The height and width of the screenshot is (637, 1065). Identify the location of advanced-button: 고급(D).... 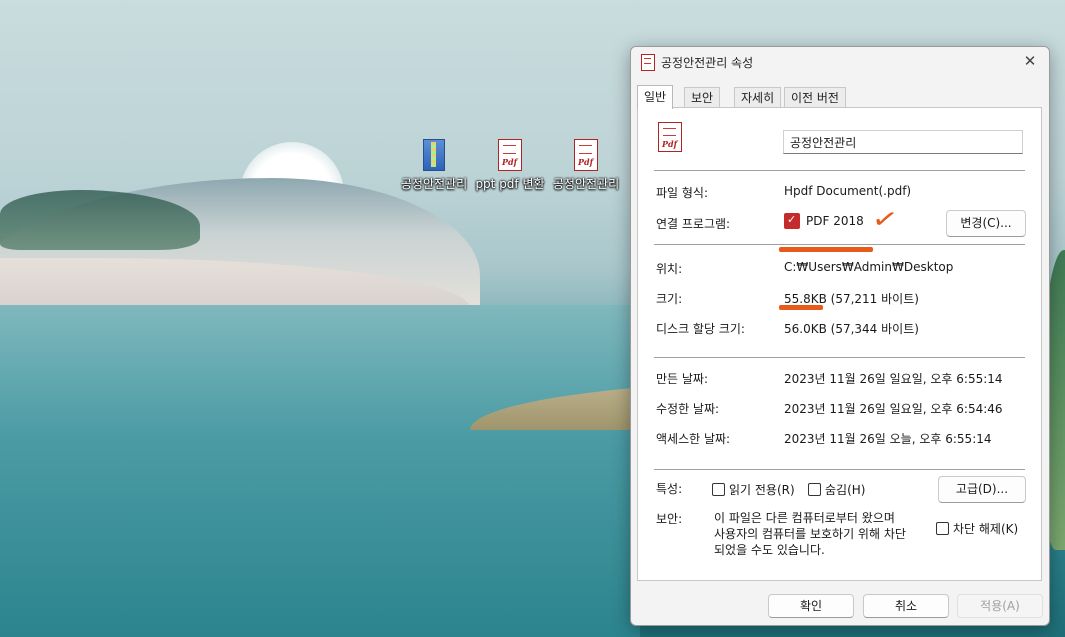
(982, 489).